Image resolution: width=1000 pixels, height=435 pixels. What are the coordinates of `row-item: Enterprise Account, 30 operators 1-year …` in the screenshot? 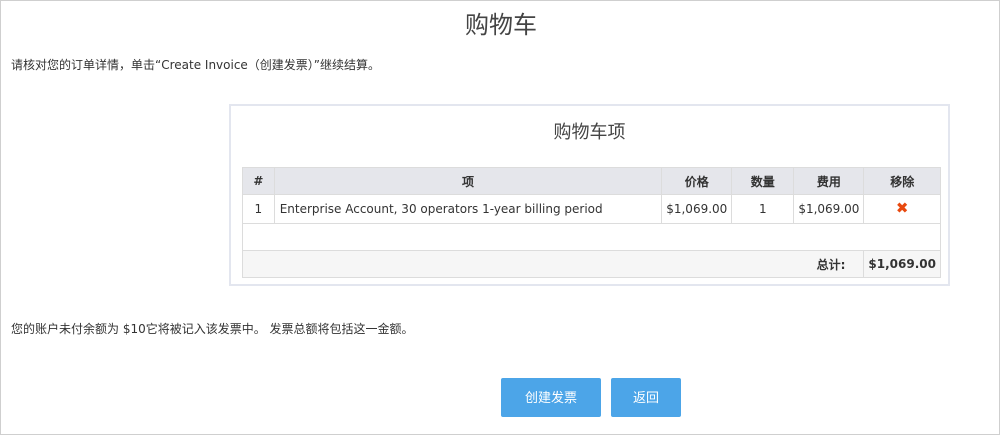 It's located at (468, 209).